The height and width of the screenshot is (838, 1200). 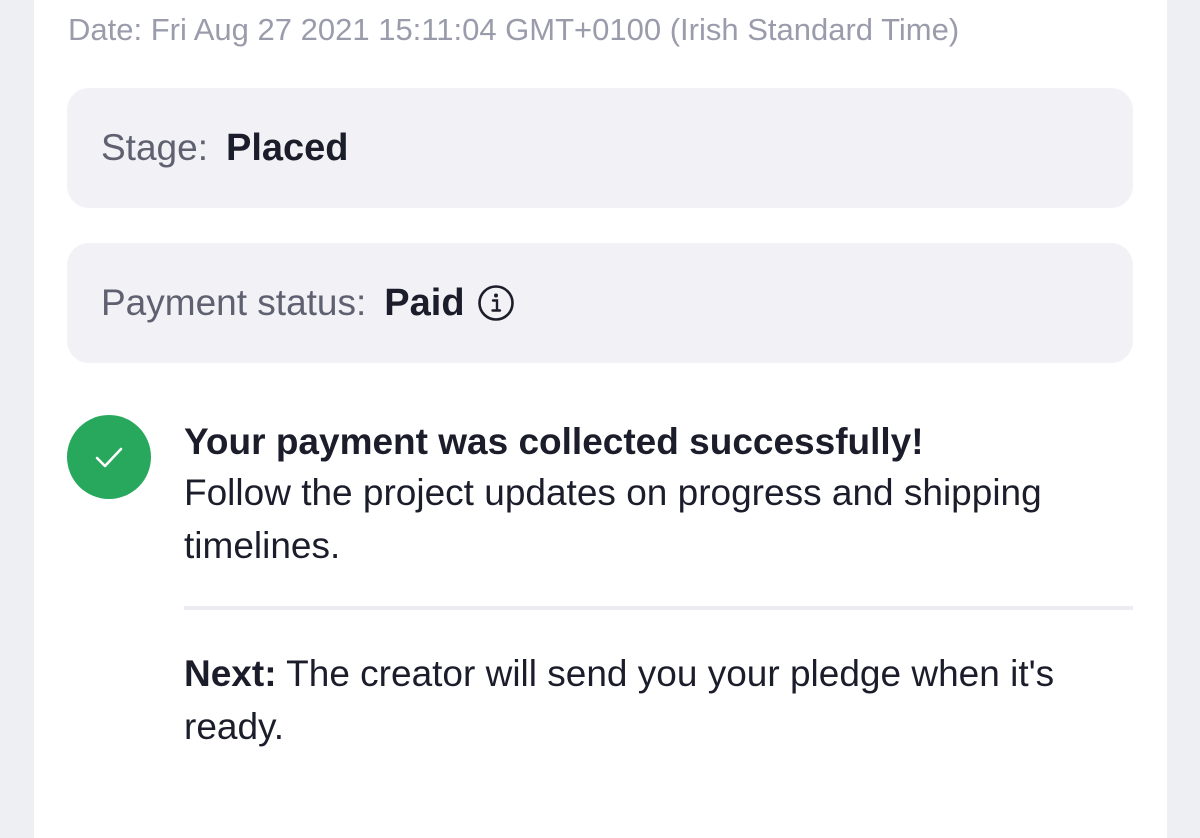 I want to click on stage-label: Stage:, so click(x=154, y=147).